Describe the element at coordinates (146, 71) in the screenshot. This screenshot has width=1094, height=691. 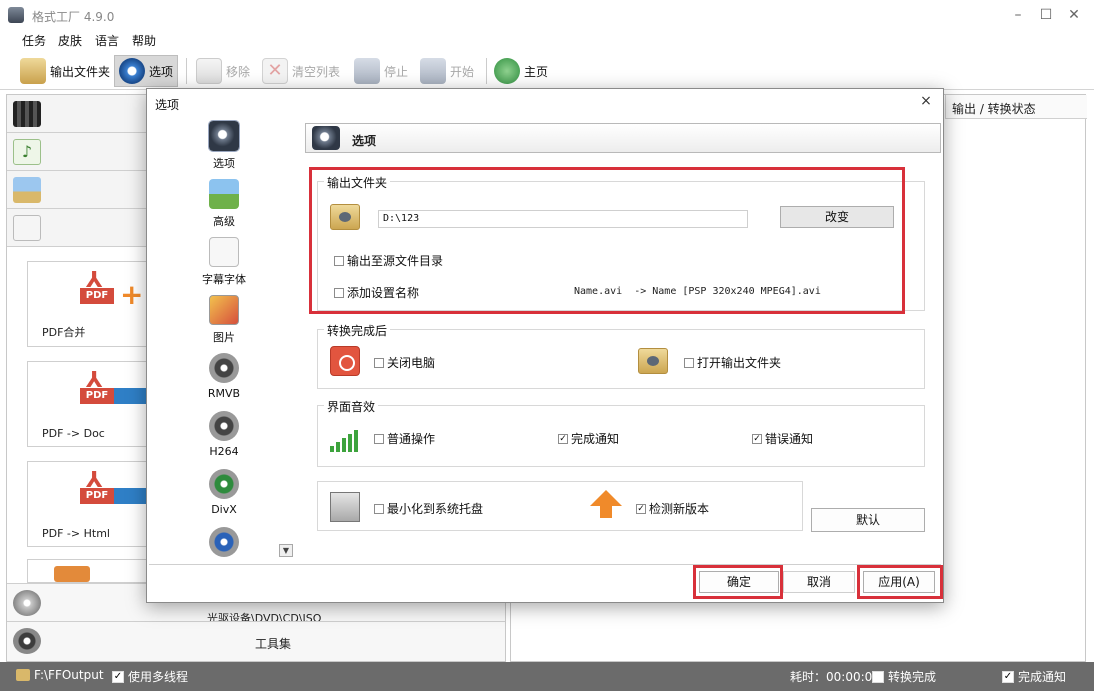
I see `options-button: 选项` at that location.